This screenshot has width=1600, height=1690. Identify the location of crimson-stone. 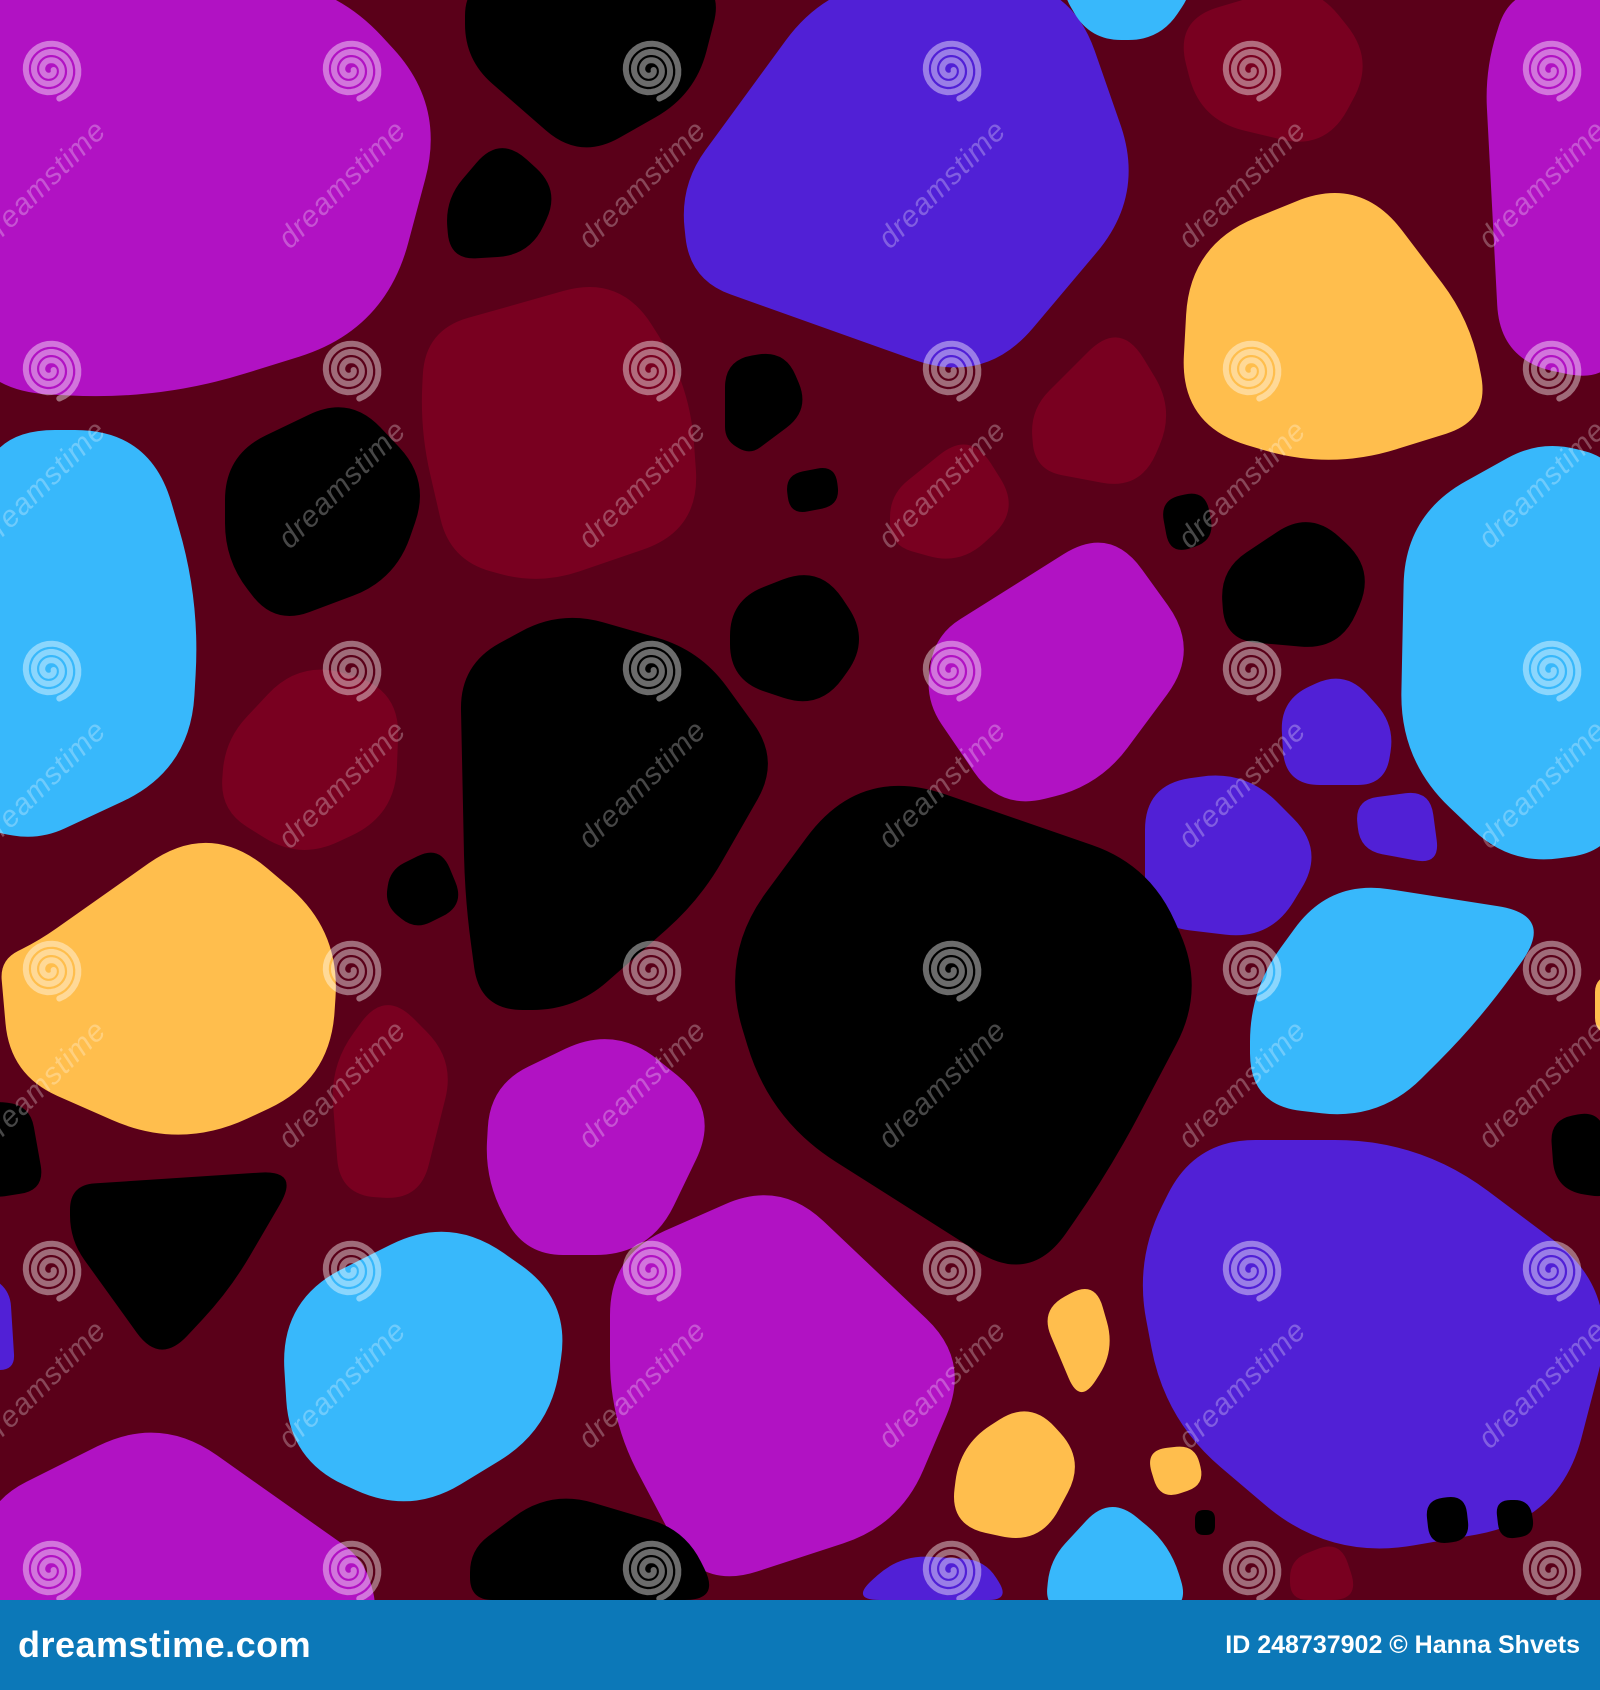
(559, 433).